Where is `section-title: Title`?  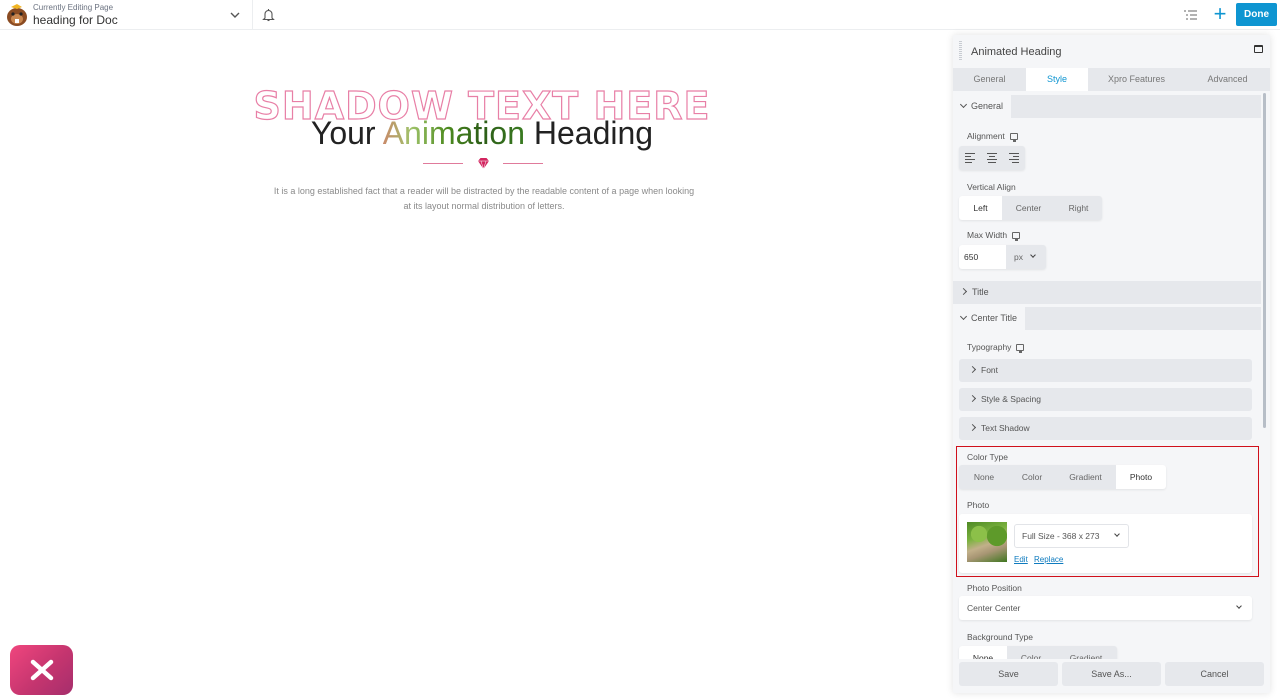
section-title: Title is located at coordinates (1107, 292).